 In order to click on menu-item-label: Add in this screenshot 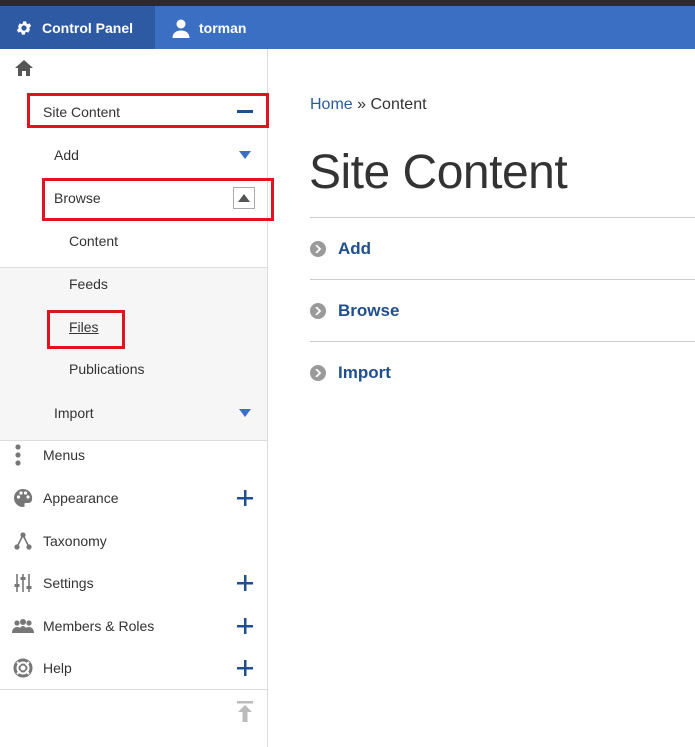, I will do `click(66, 155)`.